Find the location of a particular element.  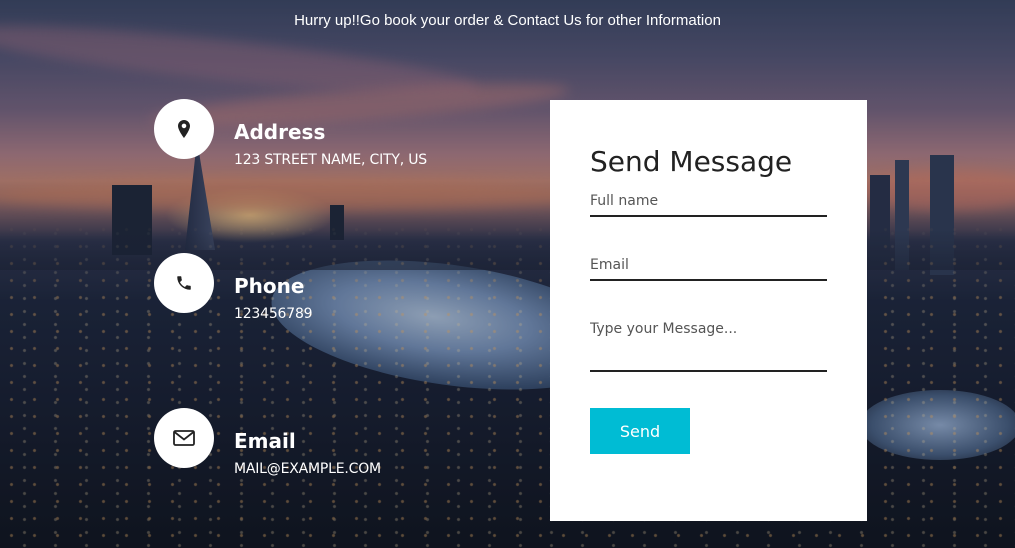

contact-phone: Phone 123456789 is located at coordinates (233, 287).